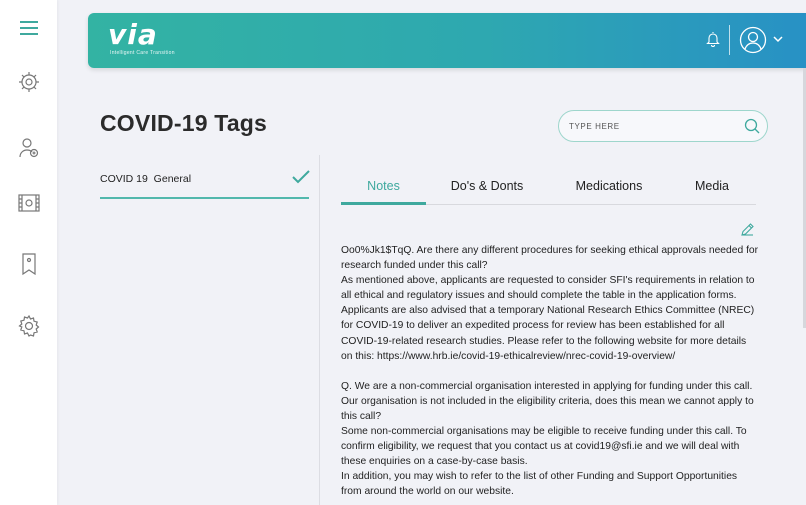  I want to click on header-bar: via Intelligent Care Transition, so click(447, 40).